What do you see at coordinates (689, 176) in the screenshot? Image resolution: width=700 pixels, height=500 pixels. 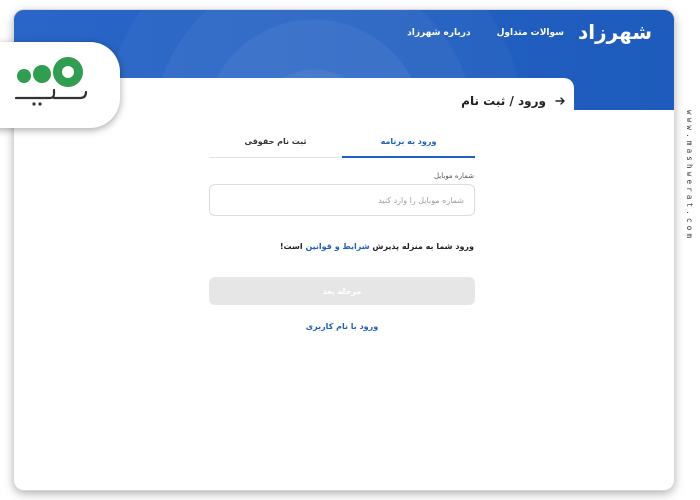 I see `side-watermark: www.mashwerat.com` at bounding box center [689, 176].